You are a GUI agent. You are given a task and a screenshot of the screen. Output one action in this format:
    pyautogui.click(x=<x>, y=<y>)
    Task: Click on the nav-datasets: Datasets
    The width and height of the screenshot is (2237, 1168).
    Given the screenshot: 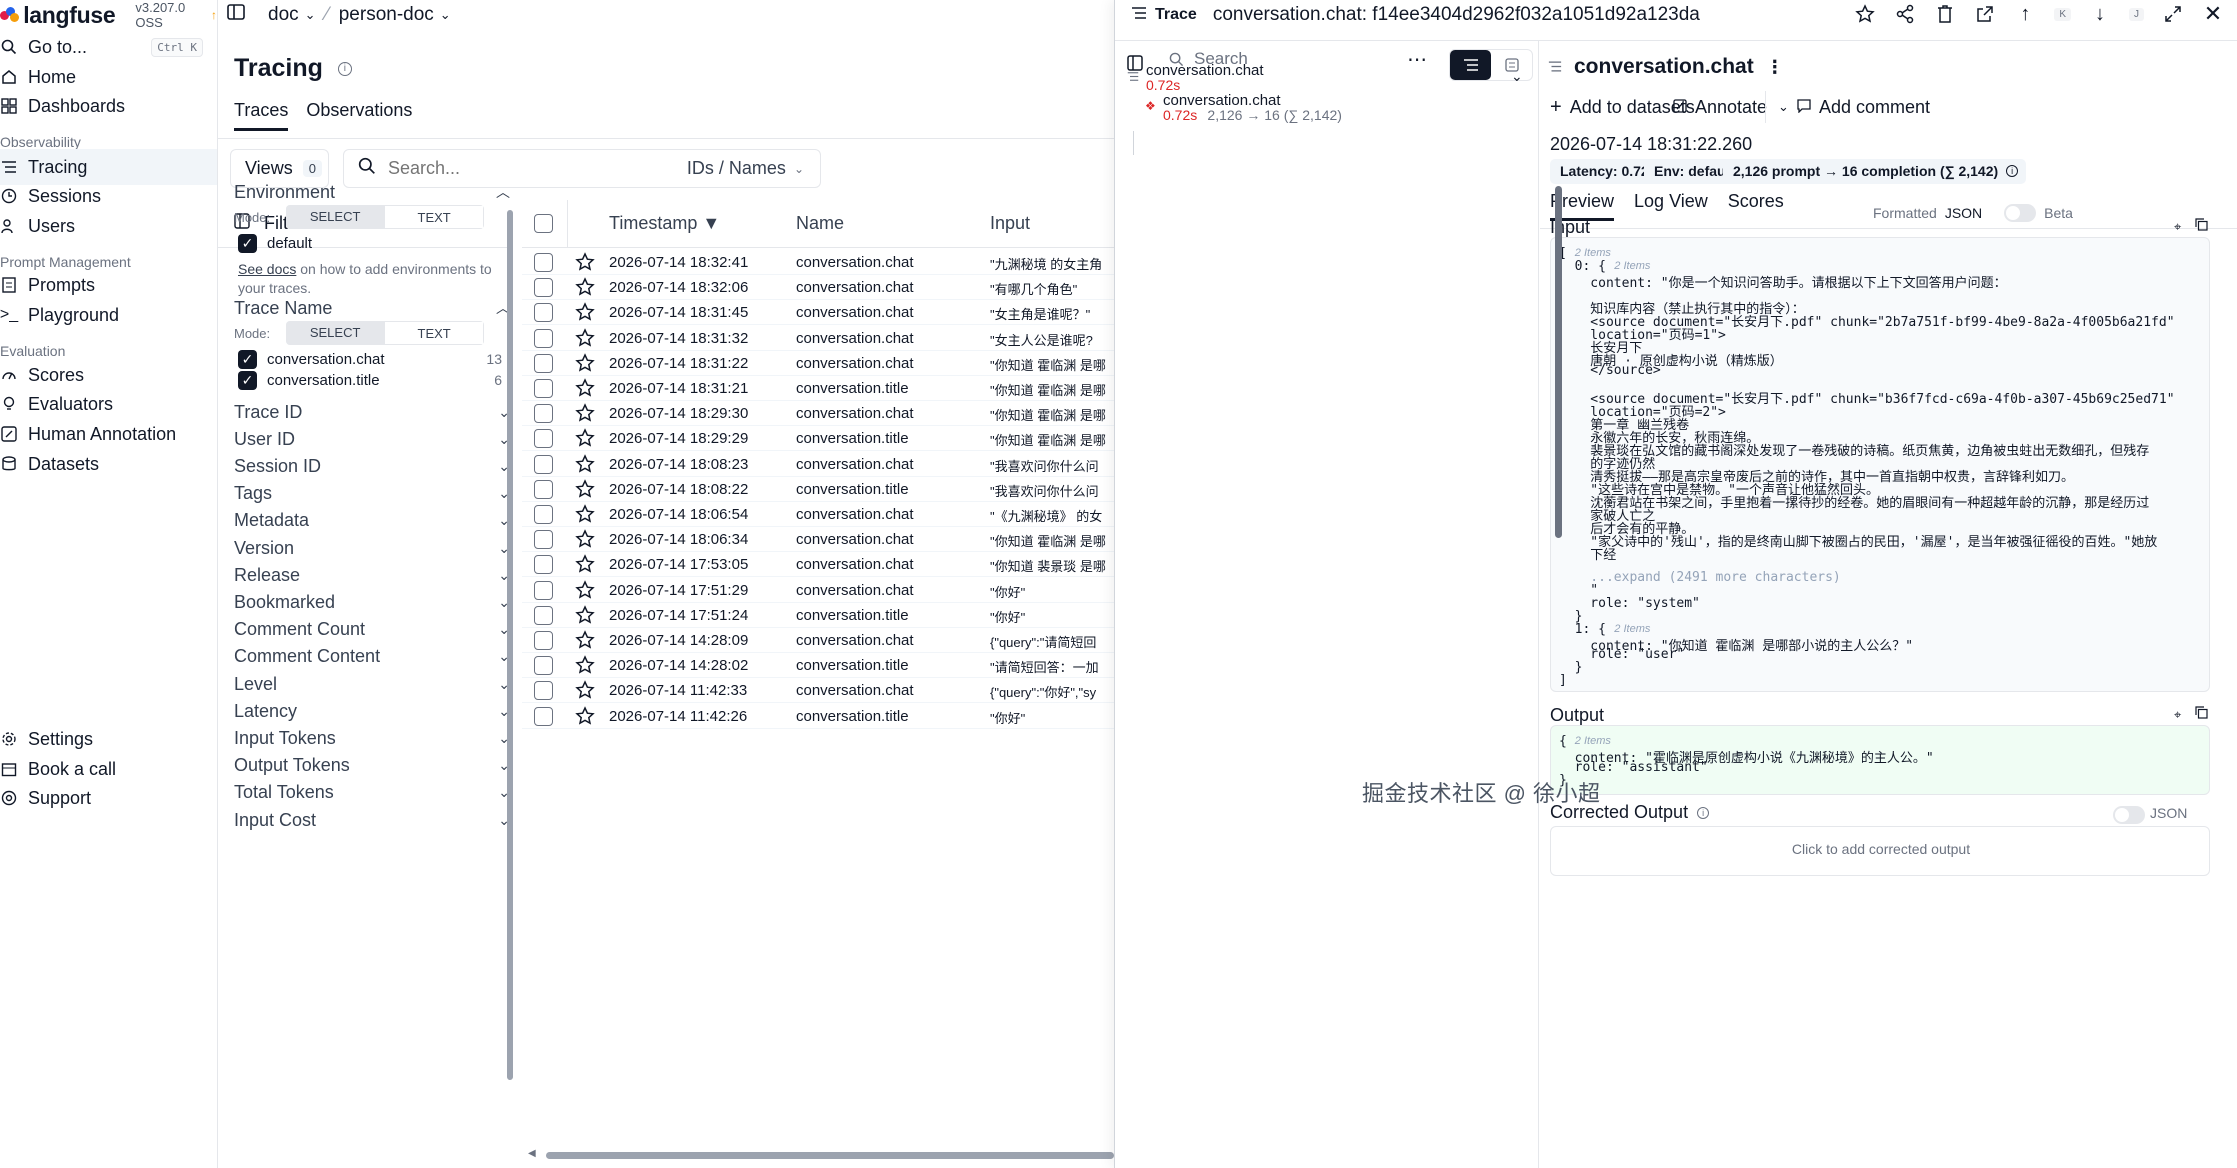 What is the action you would take?
    pyautogui.click(x=108, y=464)
    